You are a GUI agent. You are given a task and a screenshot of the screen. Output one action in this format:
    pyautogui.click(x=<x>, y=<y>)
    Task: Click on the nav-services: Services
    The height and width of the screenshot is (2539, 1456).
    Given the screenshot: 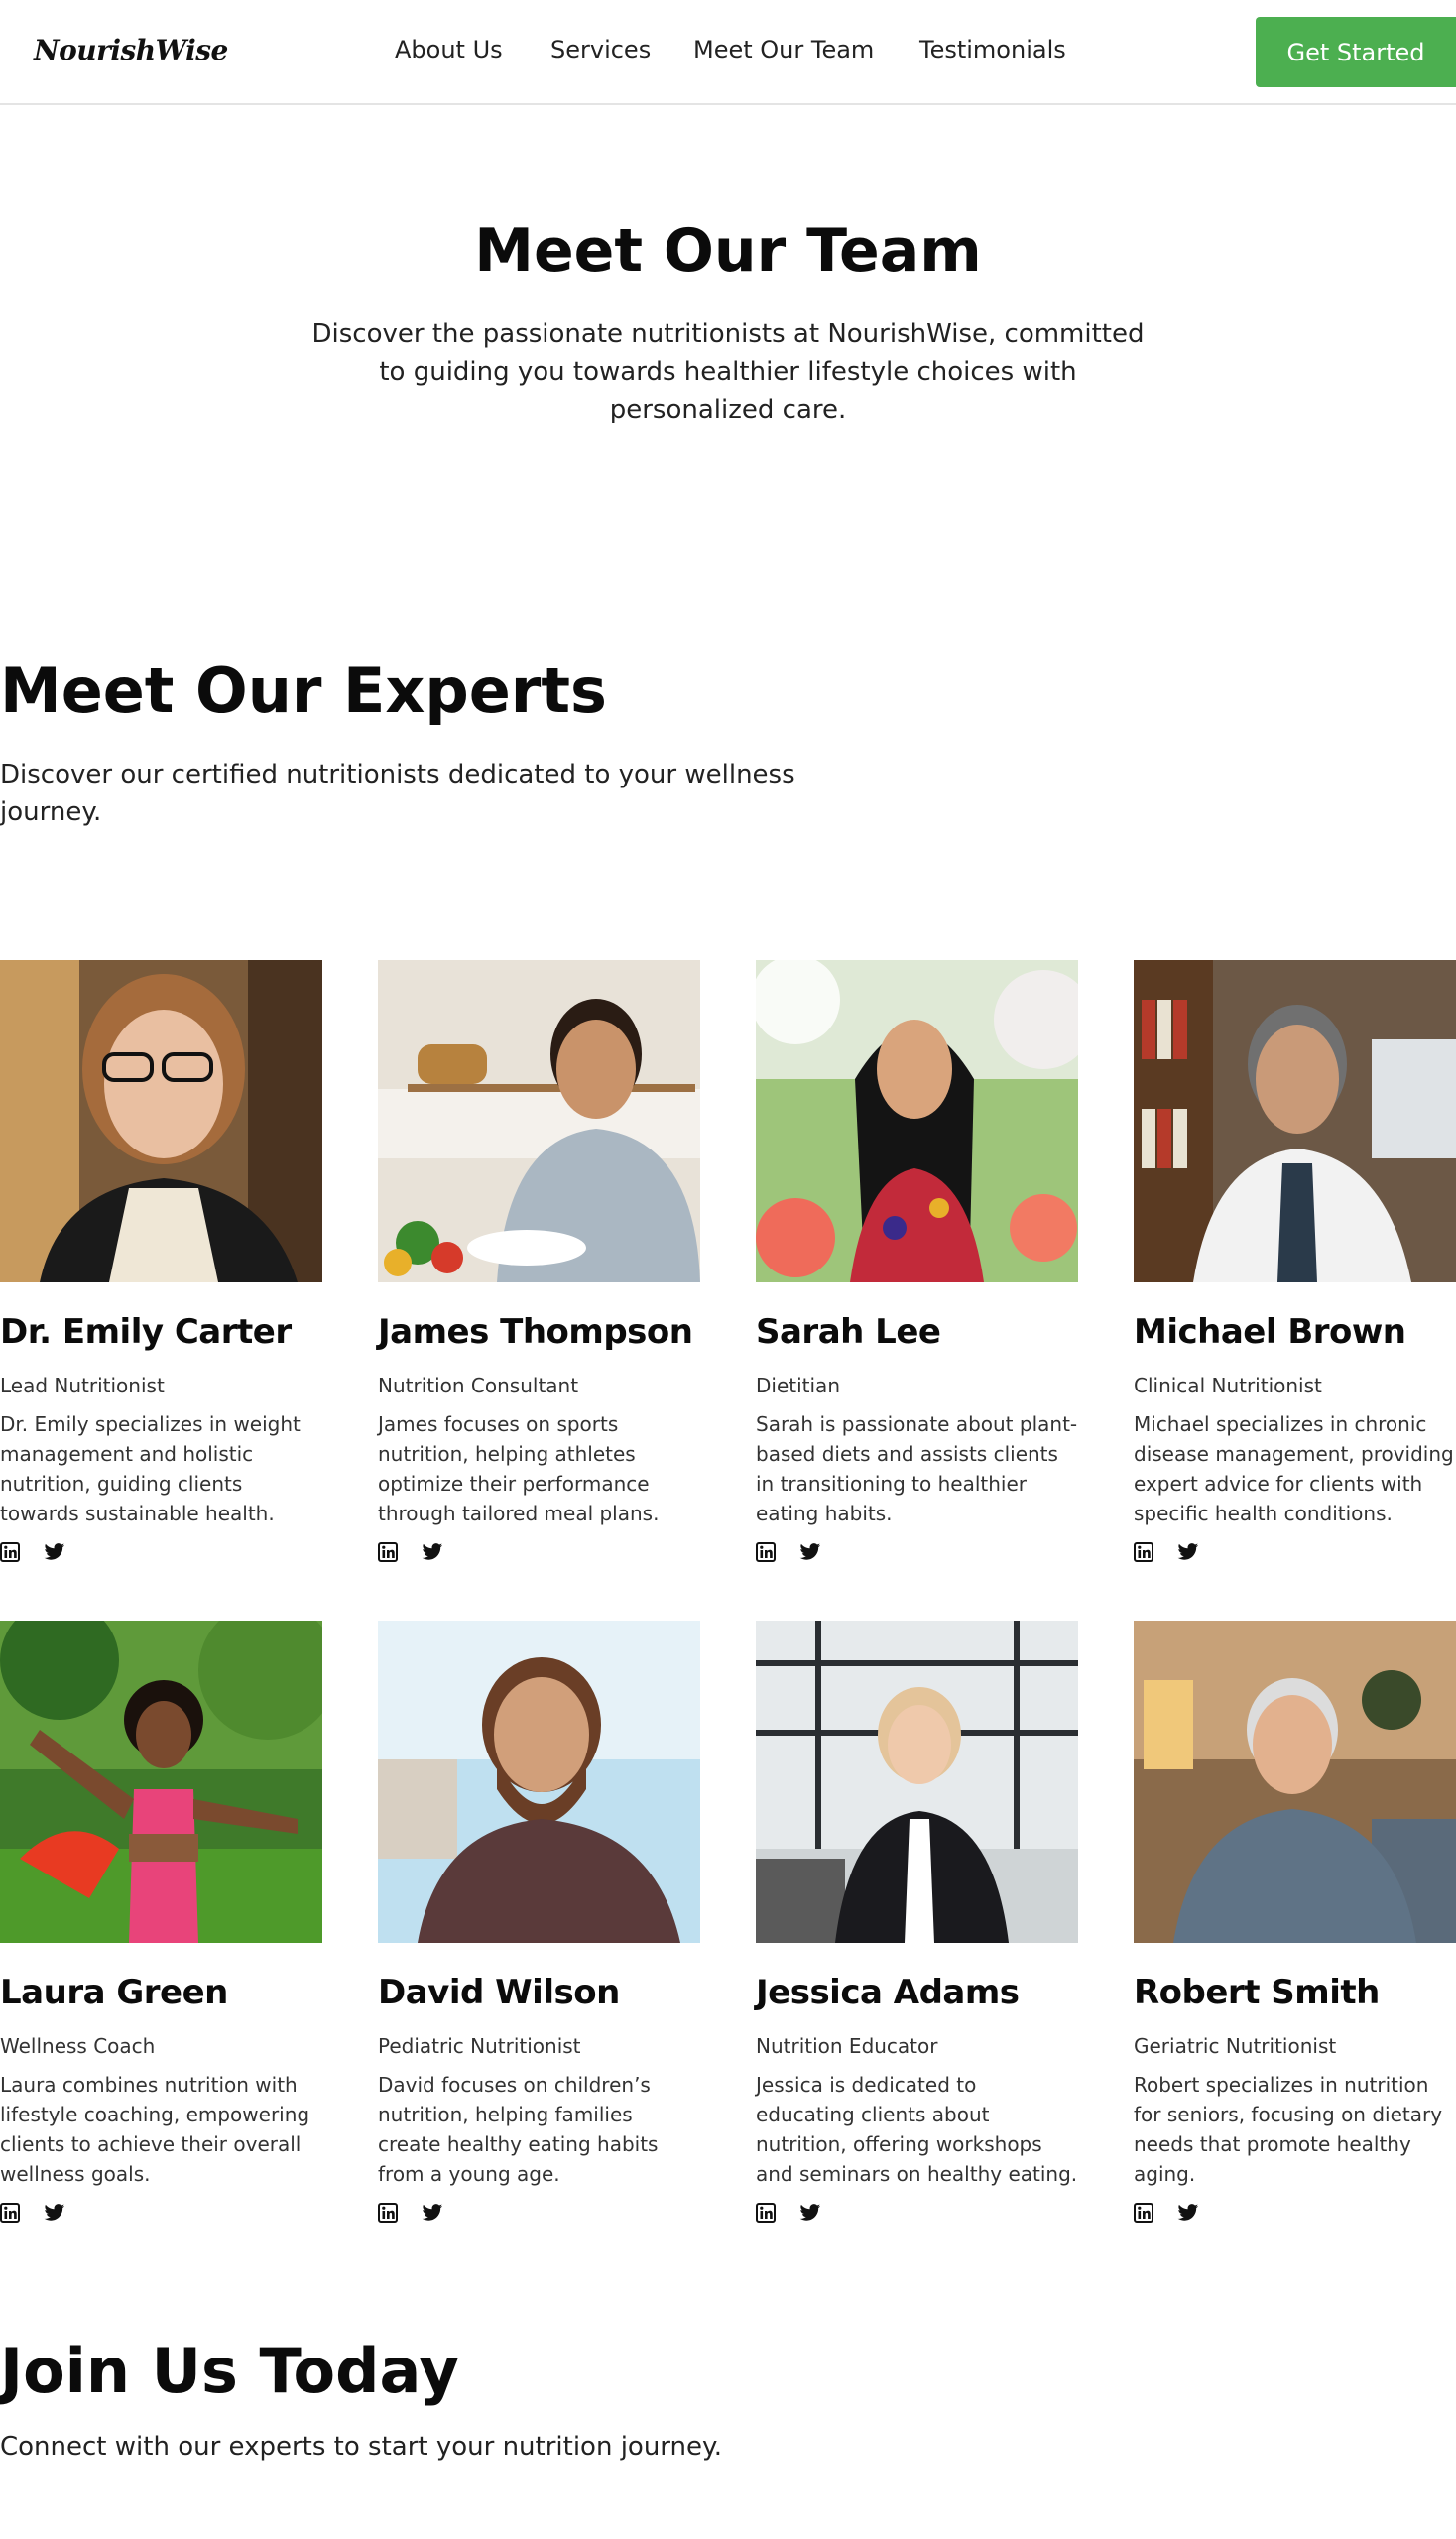 What is the action you would take?
    pyautogui.click(x=600, y=50)
    